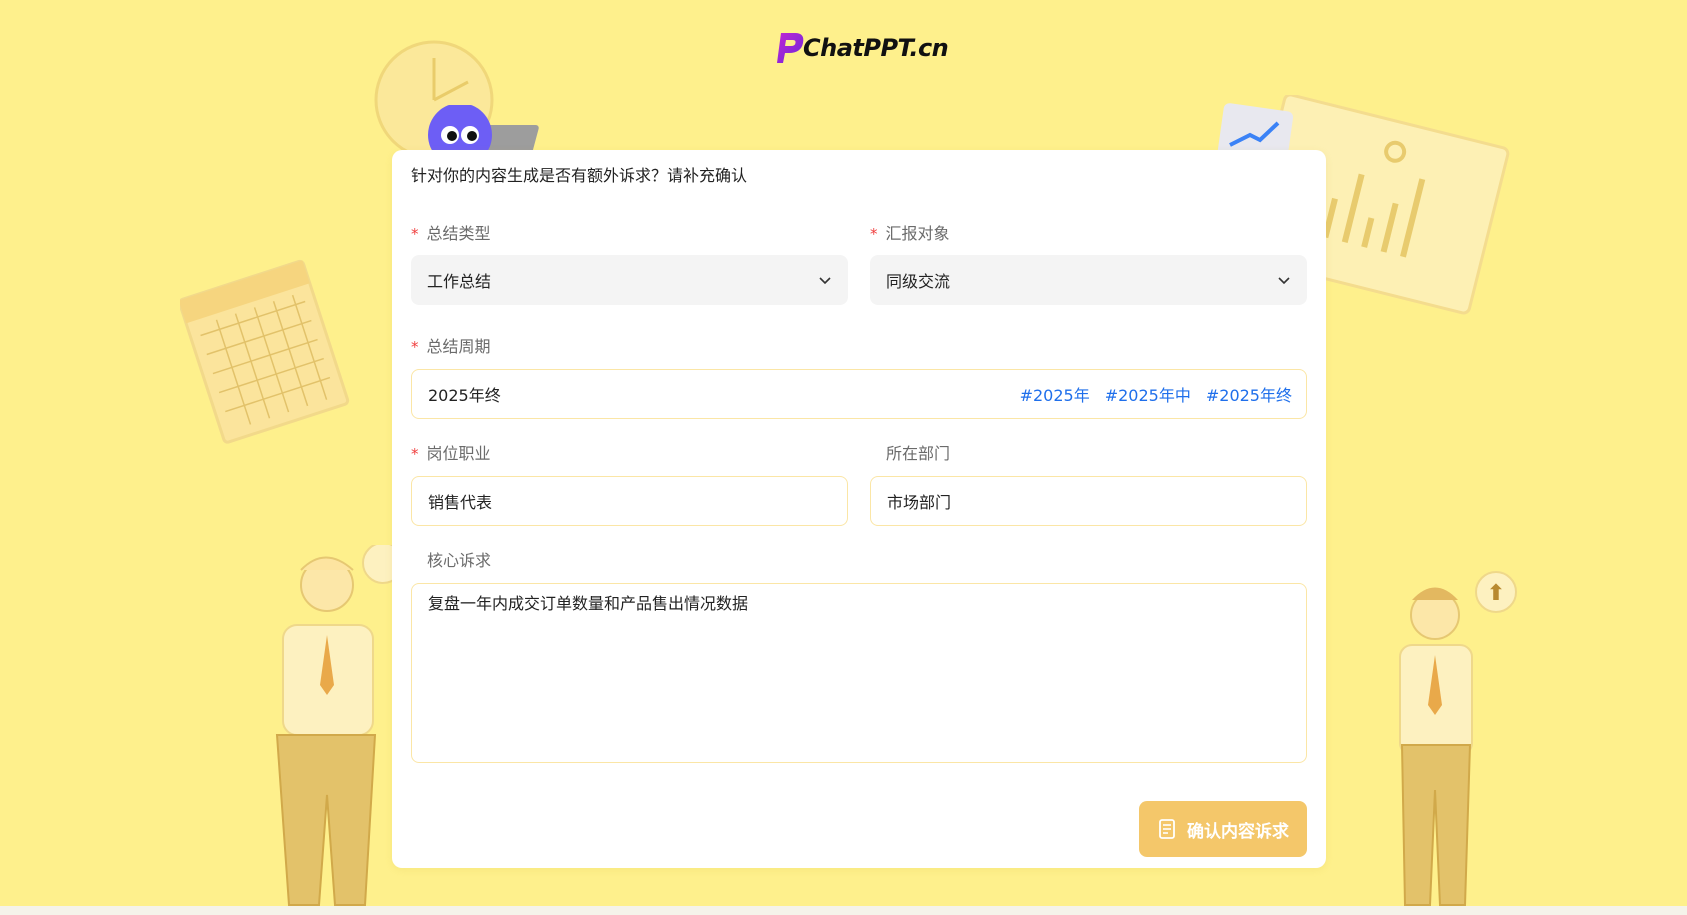 Image resolution: width=1687 pixels, height=915 pixels. Describe the element at coordinates (843, 910) in the screenshot. I see `bottom-edge` at that location.